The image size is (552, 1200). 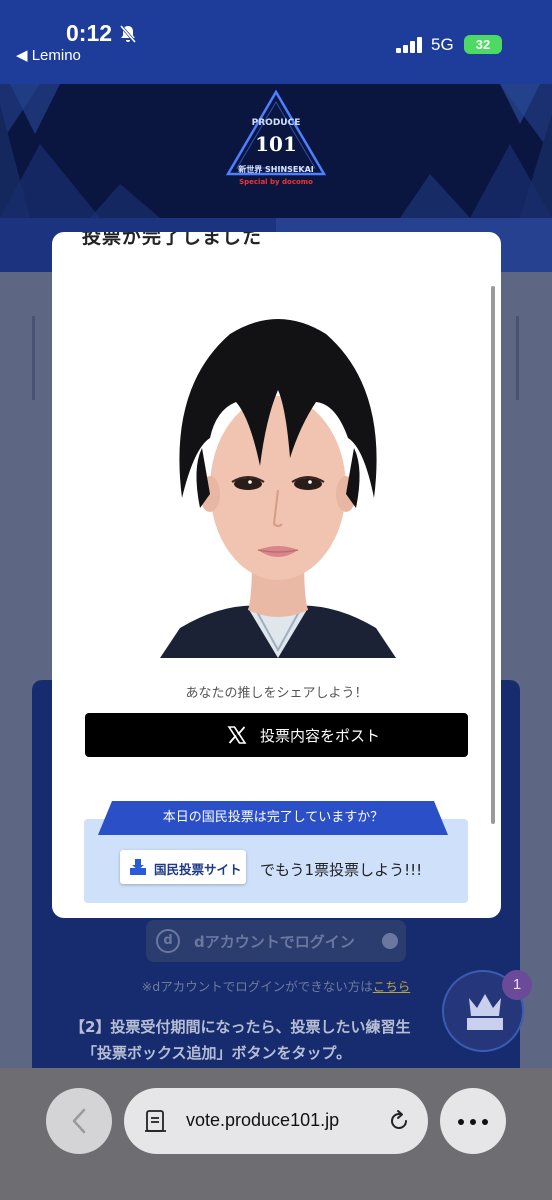 What do you see at coordinates (341, 870) in the screenshot?
I see `promo-text: でもう1票投票しよう!!!` at bounding box center [341, 870].